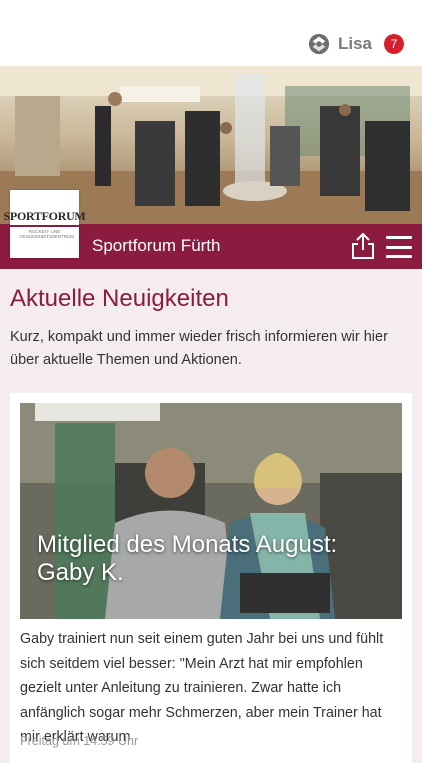  Describe the element at coordinates (79, 741) in the screenshot. I see `news-date: Freitag um 14:59 Uhr` at that location.